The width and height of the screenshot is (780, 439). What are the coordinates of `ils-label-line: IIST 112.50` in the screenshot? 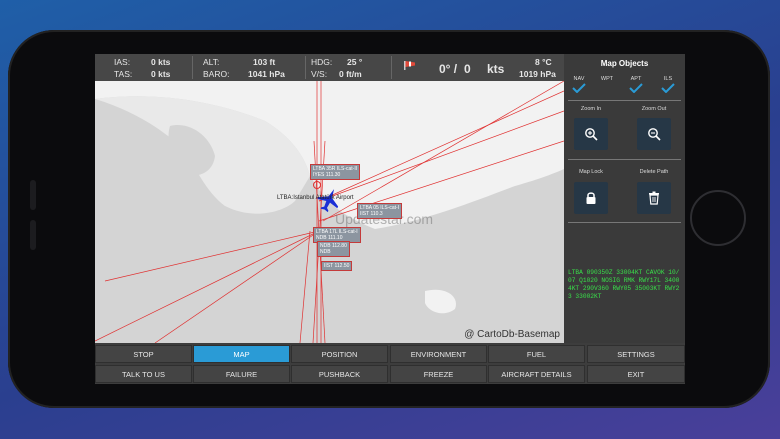 It's located at (337, 266).